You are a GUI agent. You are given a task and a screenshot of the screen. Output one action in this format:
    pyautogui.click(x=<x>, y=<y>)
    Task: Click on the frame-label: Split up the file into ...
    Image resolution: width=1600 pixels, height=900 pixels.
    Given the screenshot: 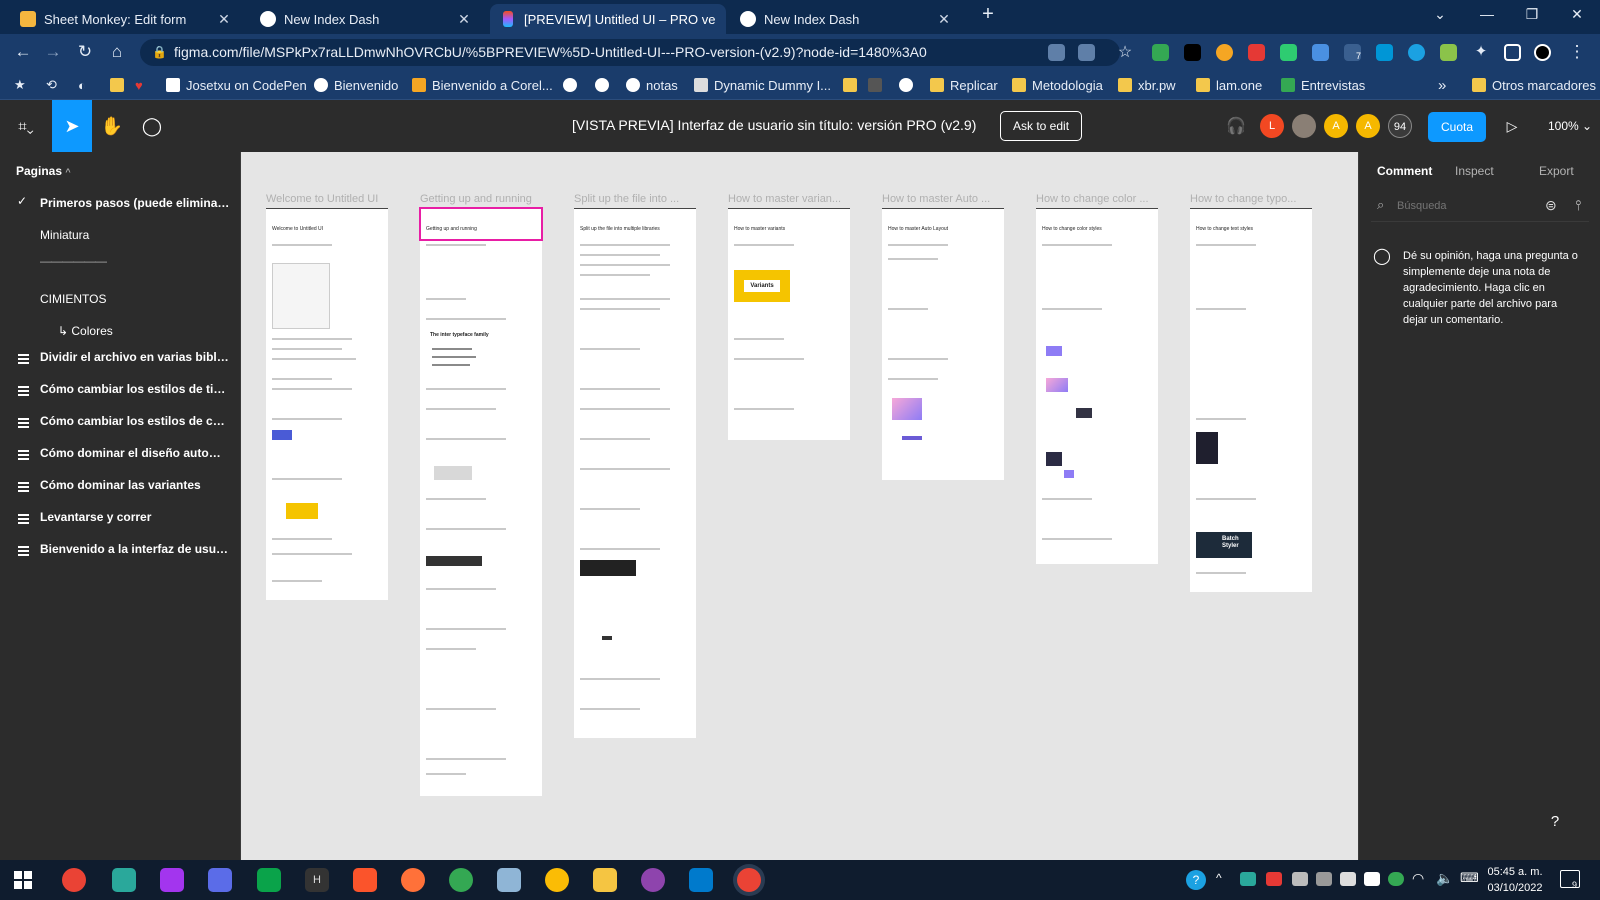 What is the action you would take?
    pyautogui.click(x=635, y=199)
    